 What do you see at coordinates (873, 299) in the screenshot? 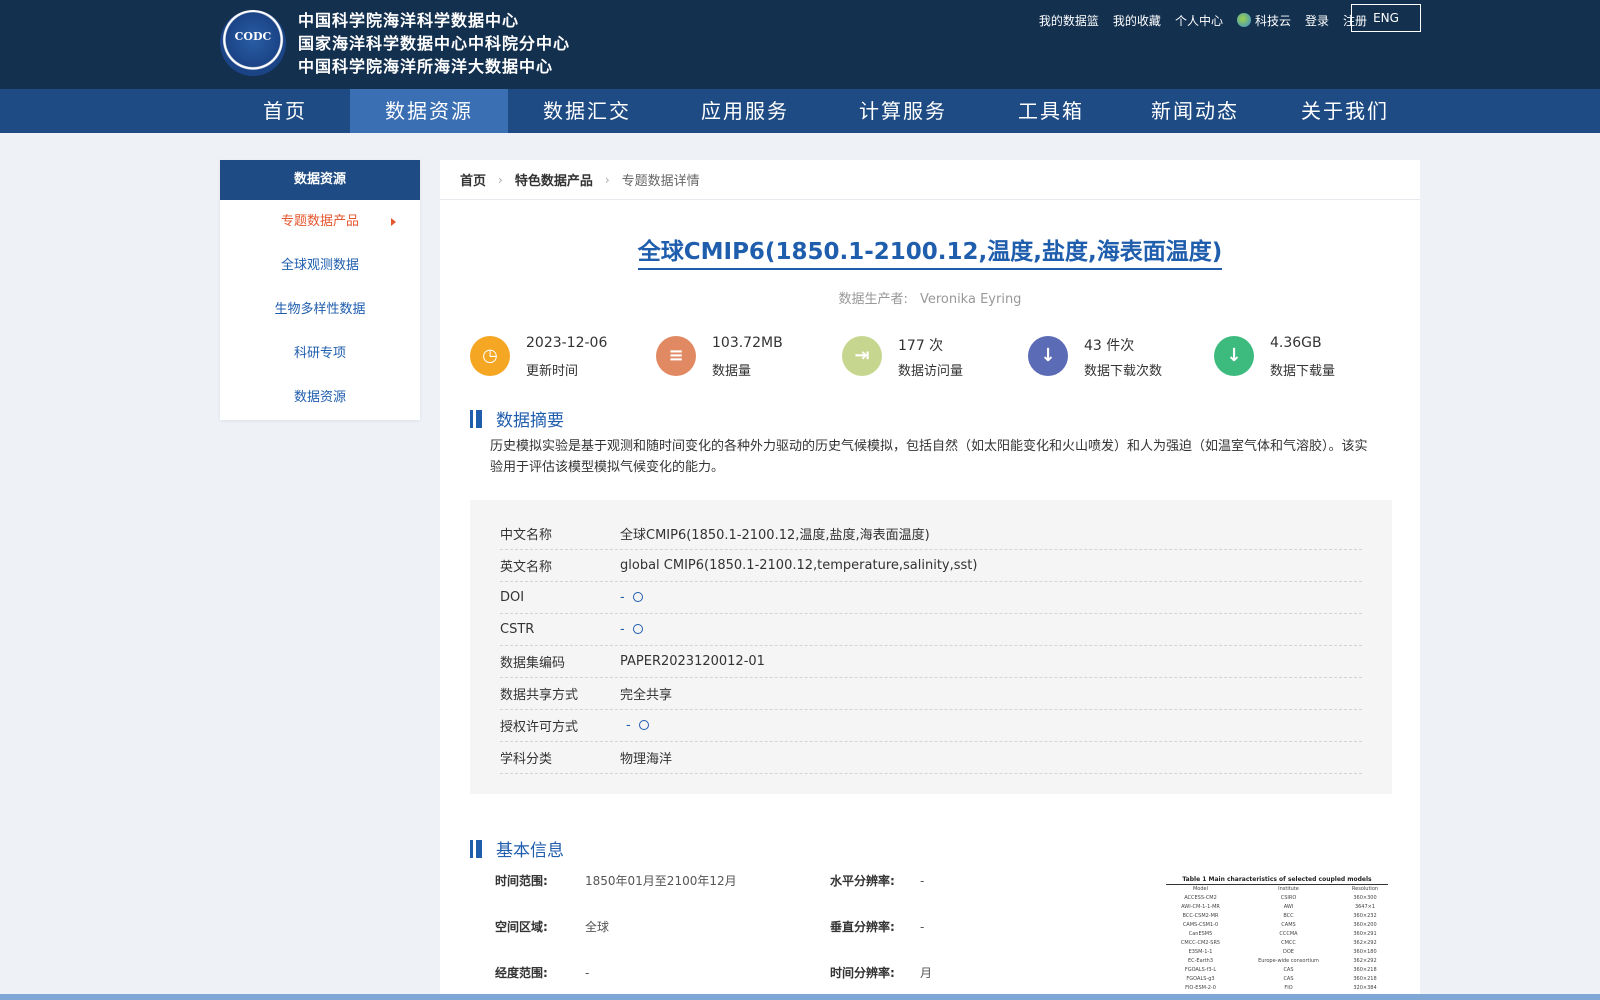
I see `producer-label: 数据生产者:` at bounding box center [873, 299].